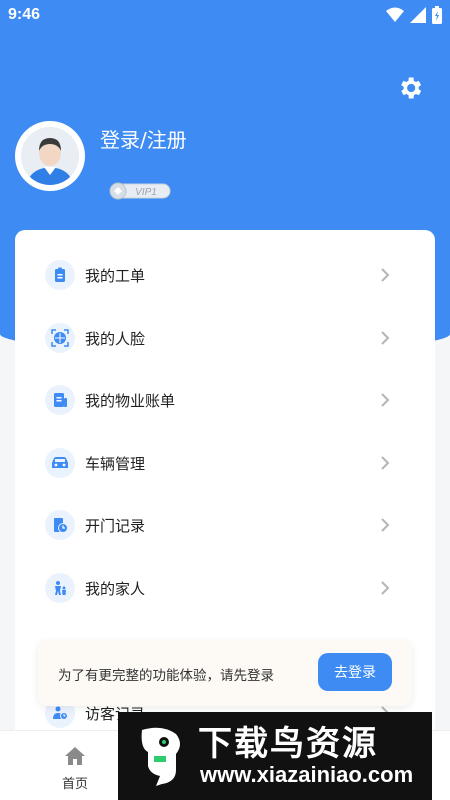 The image size is (450, 800). I want to click on clipboard-icon, so click(60, 275).